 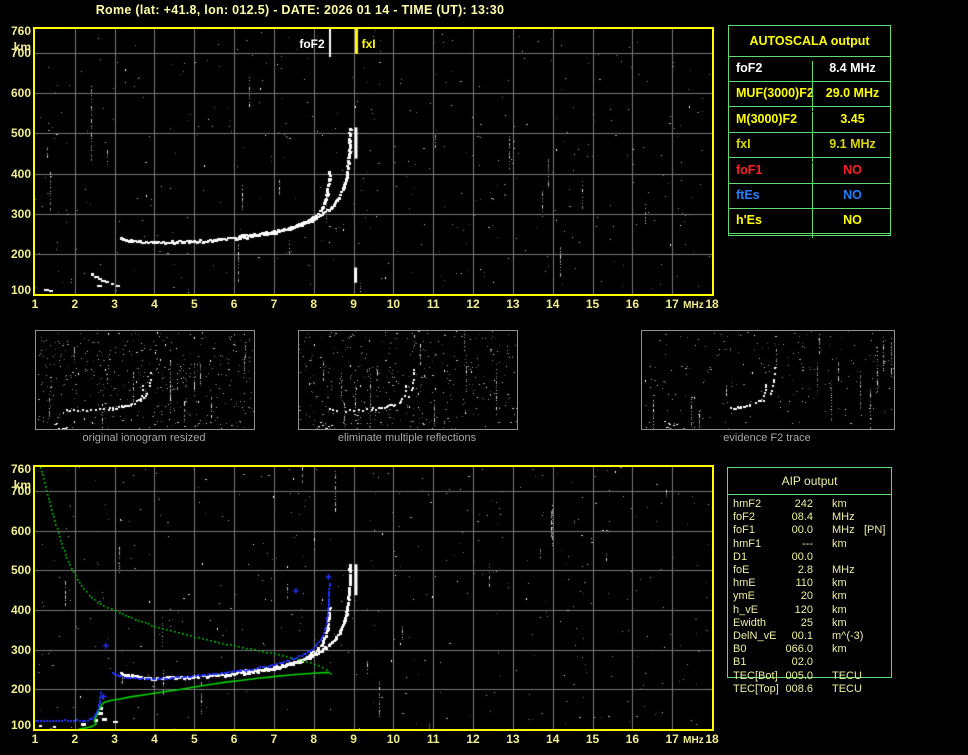 I want to click on autoscala-row-m3000f2: M(3000)F2 3.45, so click(x=809, y=122).